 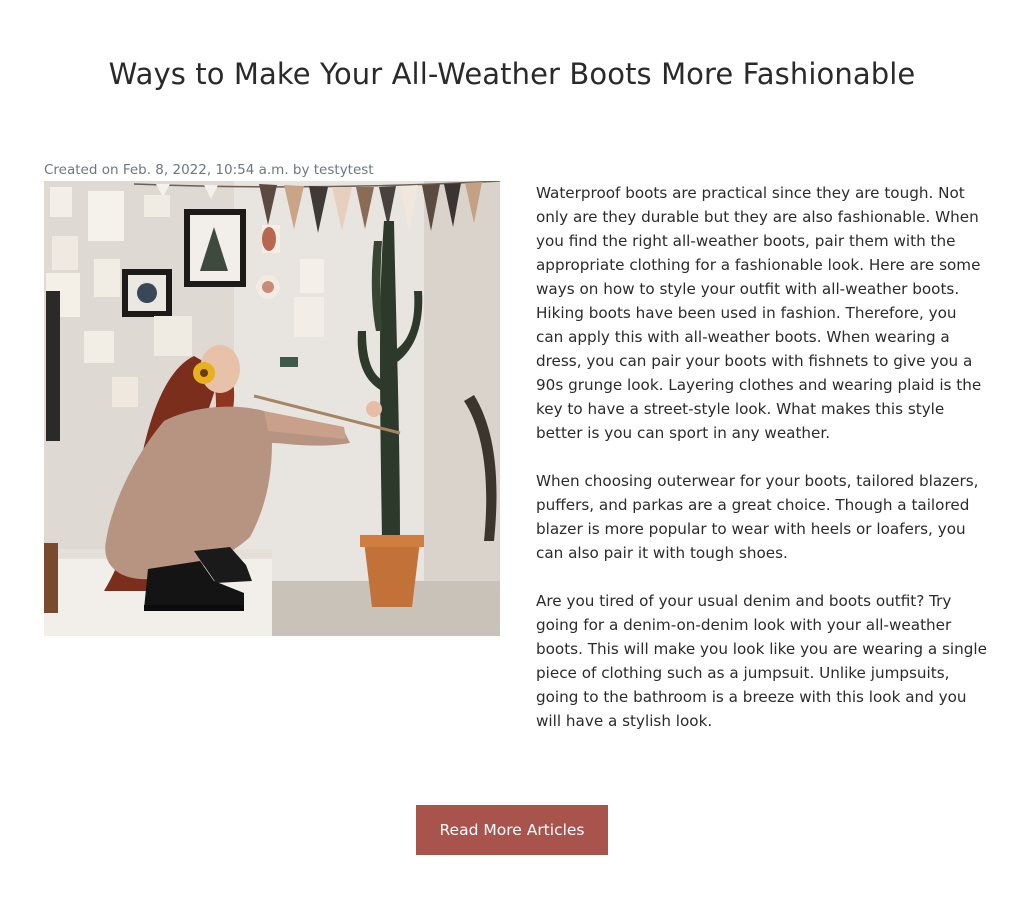 I want to click on read-more-articles-button: Read More Articles, so click(x=512, y=830).